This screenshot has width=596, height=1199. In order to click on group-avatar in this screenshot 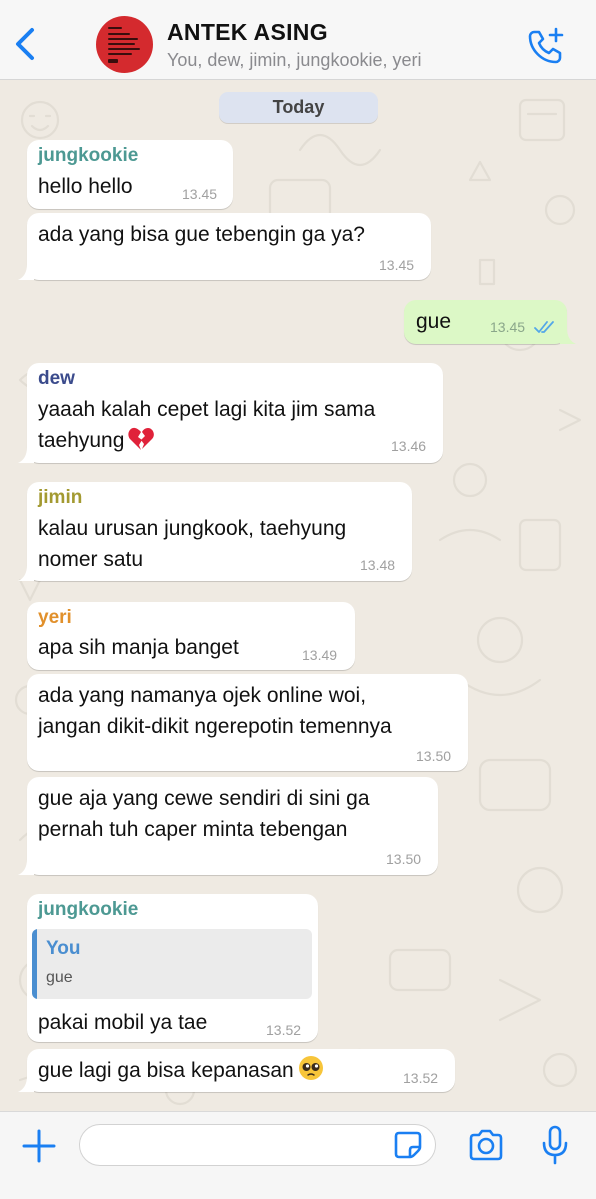, I will do `click(124, 44)`.